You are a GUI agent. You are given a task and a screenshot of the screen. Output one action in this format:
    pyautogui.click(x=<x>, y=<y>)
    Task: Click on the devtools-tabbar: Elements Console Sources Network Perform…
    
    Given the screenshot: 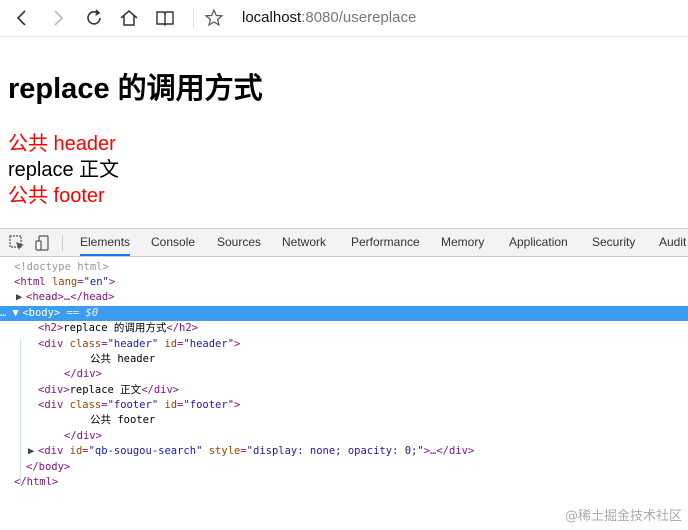 What is the action you would take?
    pyautogui.click(x=344, y=243)
    